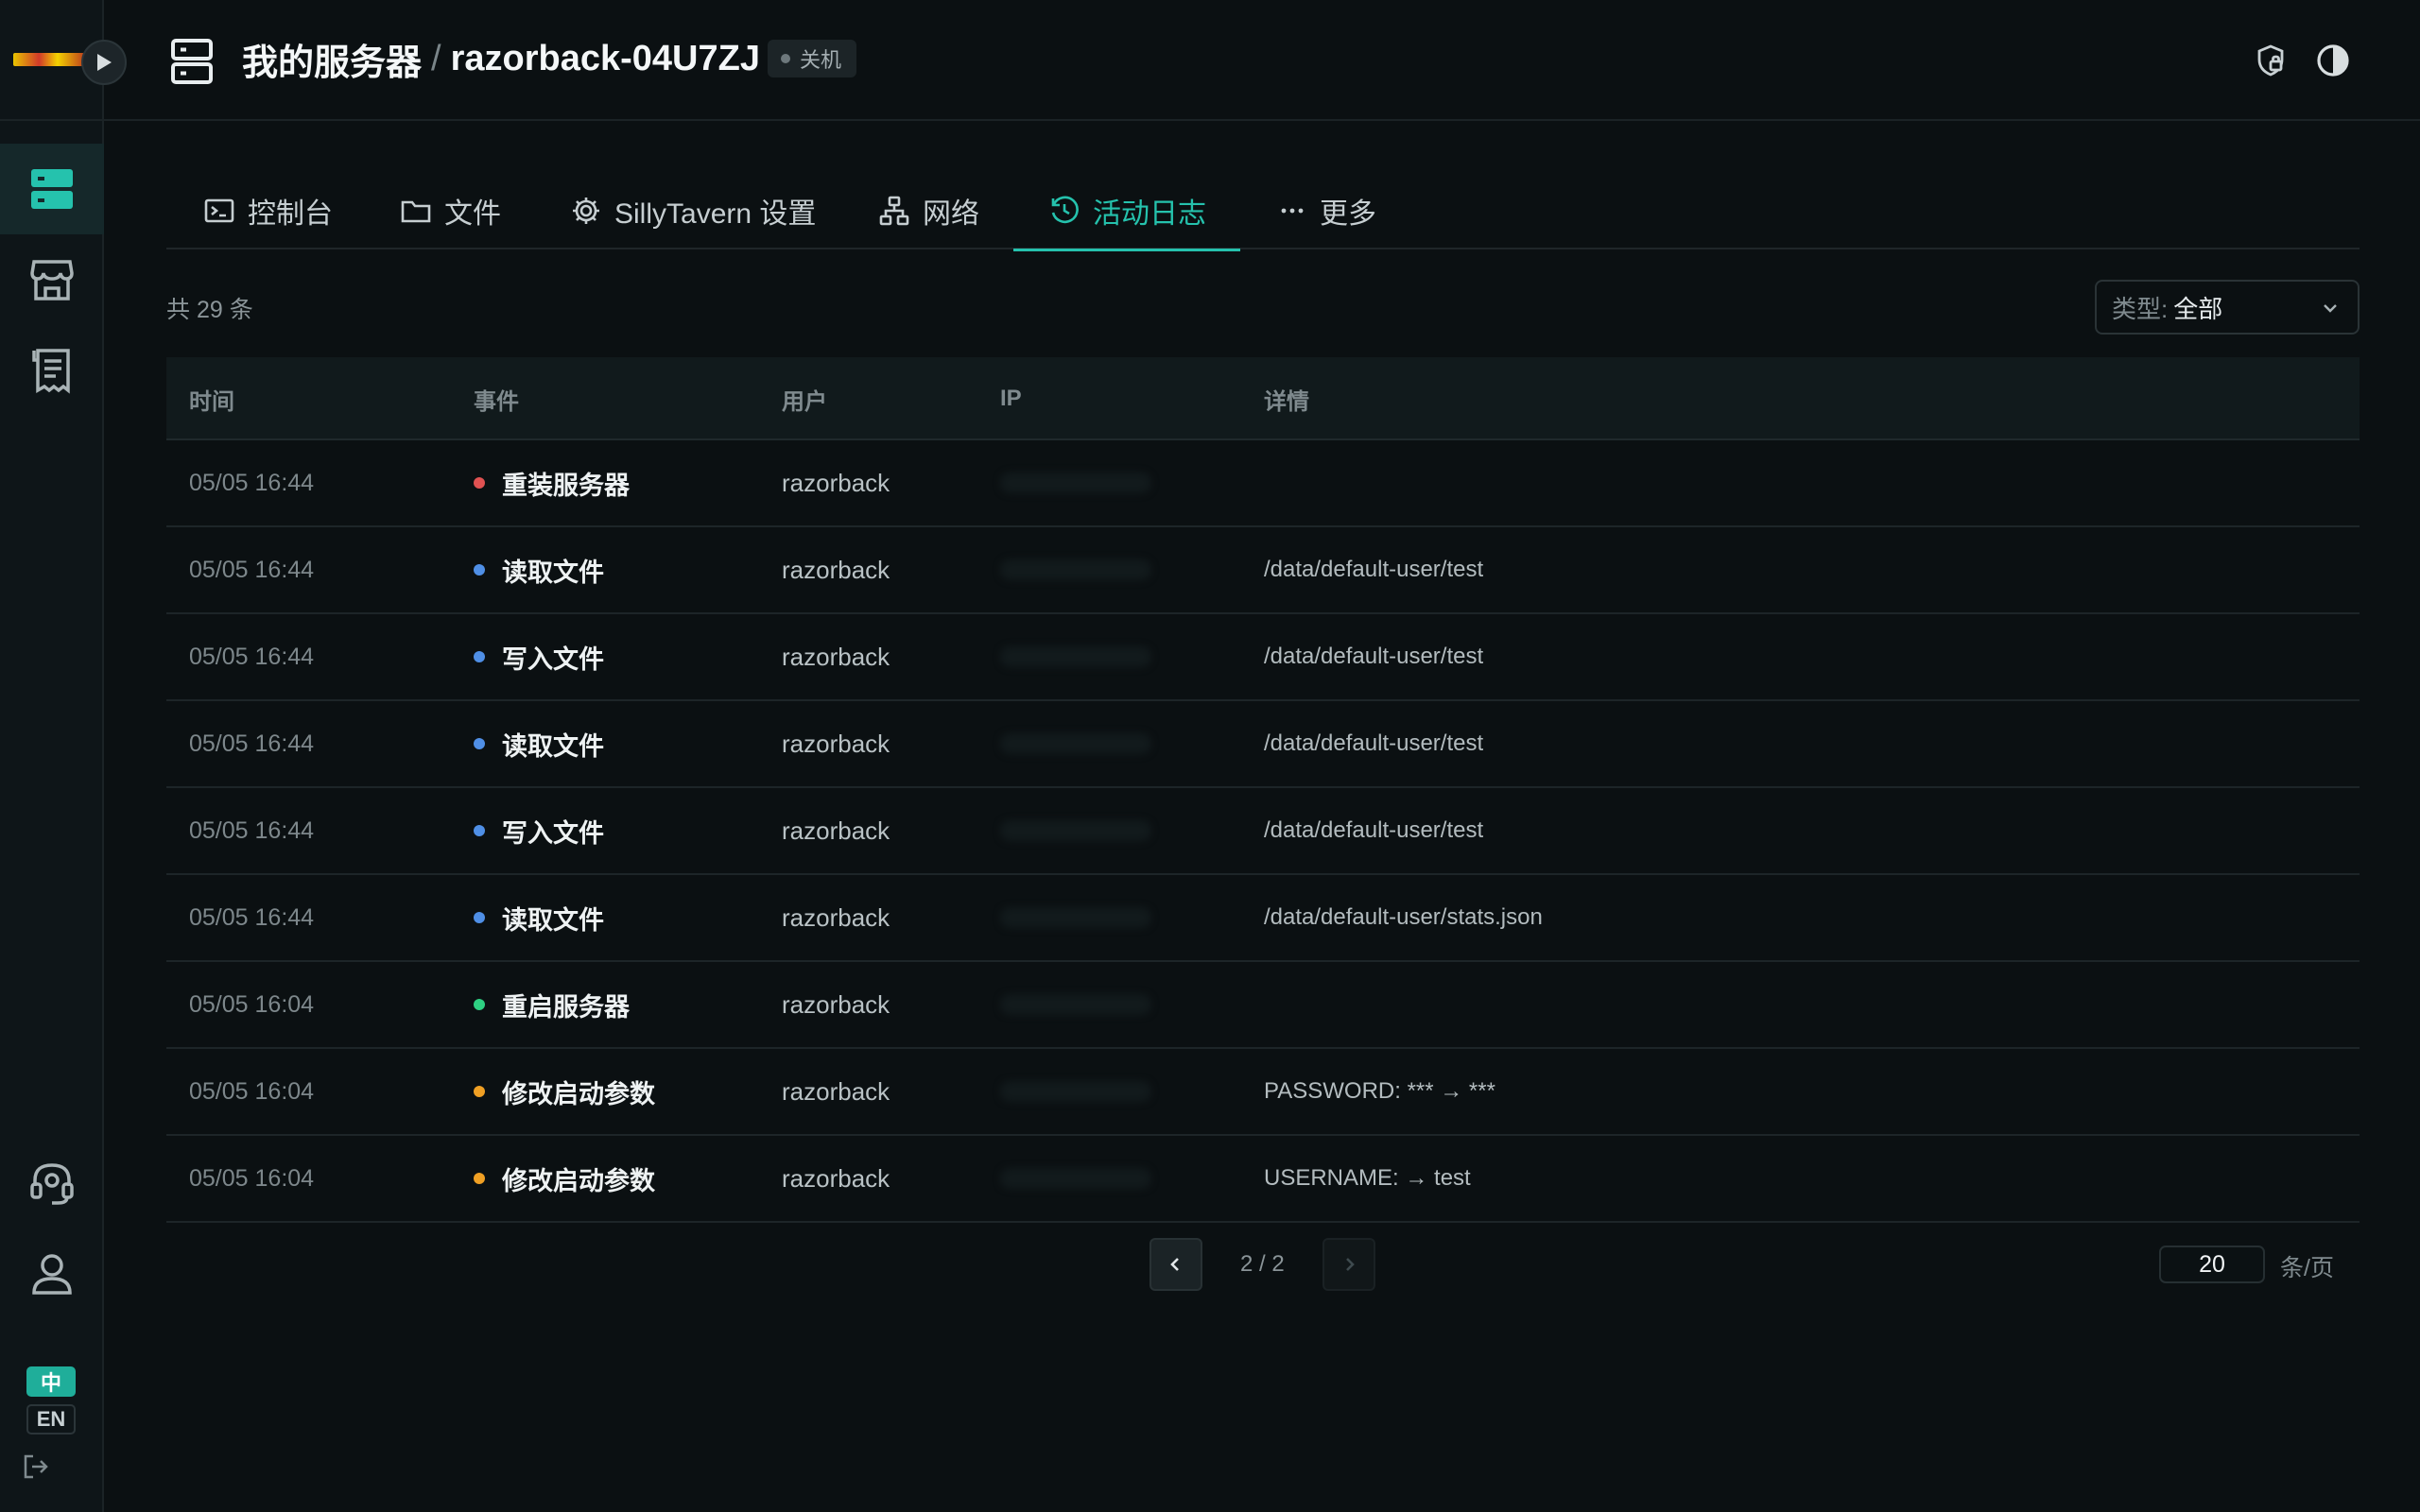  What do you see at coordinates (497, 401) in the screenshot?
I see `column-header-event: 事件` at bounding box center [497, 401].